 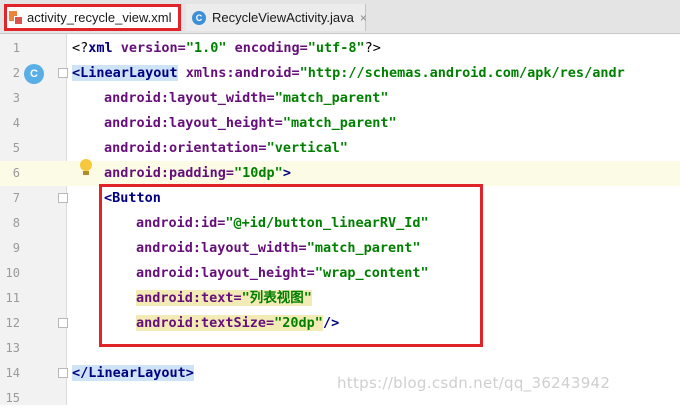 I want to click on code-text: android:padding="10dp">, so click(x=197, y=173).